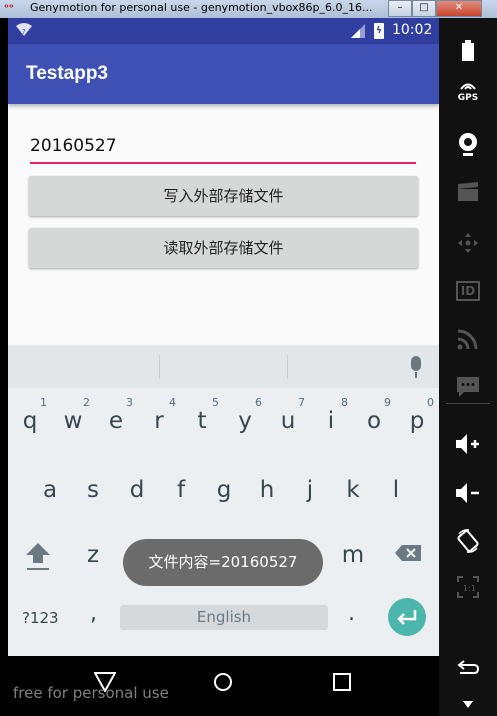 This screenshot has width=497, height=716. Describe the element at coordinates (223, 248) in the screenshot. I see `read-external-file-button: 读取外部存储文件` at that location.